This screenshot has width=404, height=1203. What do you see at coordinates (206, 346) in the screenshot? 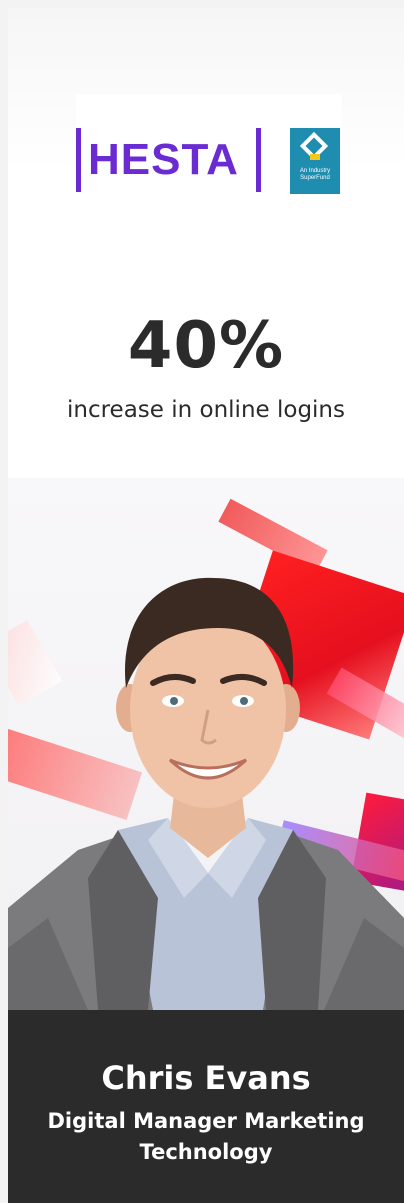
I see `stat-value: 40%` at bounding box center [206, 346].